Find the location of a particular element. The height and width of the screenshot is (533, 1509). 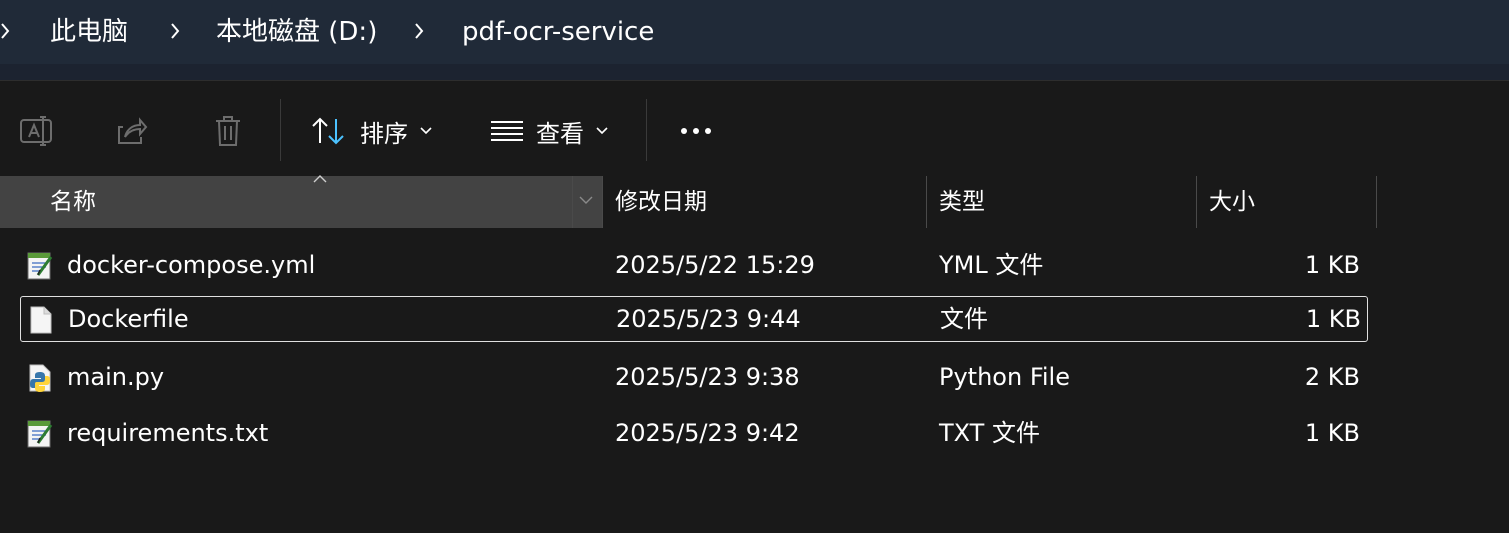

sort-label: 排序 is located at coordinates (384, 133).